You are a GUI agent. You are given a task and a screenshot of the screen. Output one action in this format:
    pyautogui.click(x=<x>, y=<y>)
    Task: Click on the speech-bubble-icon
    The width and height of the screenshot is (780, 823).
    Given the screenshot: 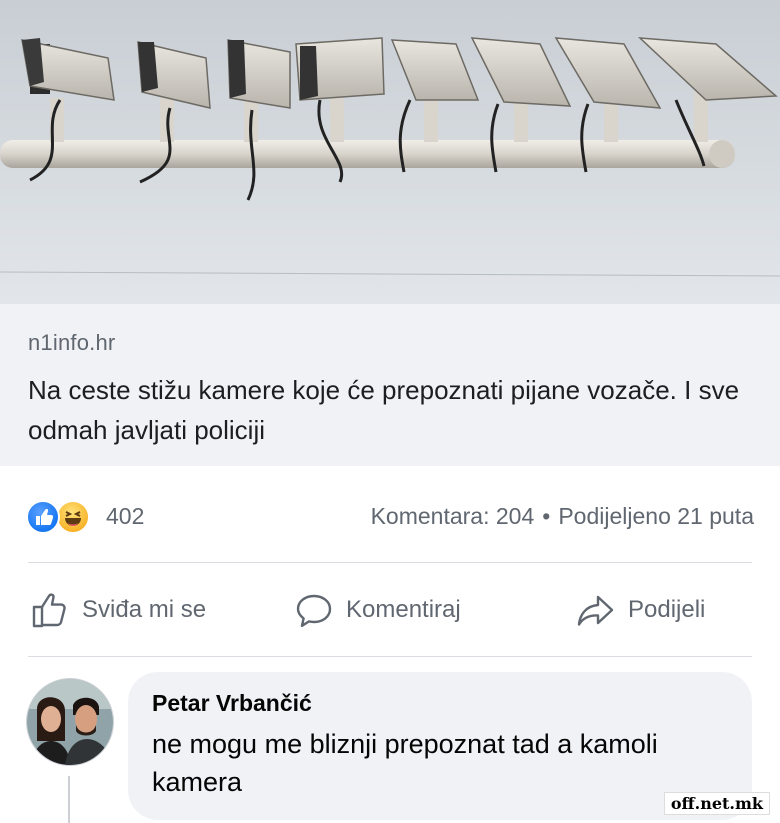 What is the action you would take?
    pyautogui.click(x=314, y=610)
    